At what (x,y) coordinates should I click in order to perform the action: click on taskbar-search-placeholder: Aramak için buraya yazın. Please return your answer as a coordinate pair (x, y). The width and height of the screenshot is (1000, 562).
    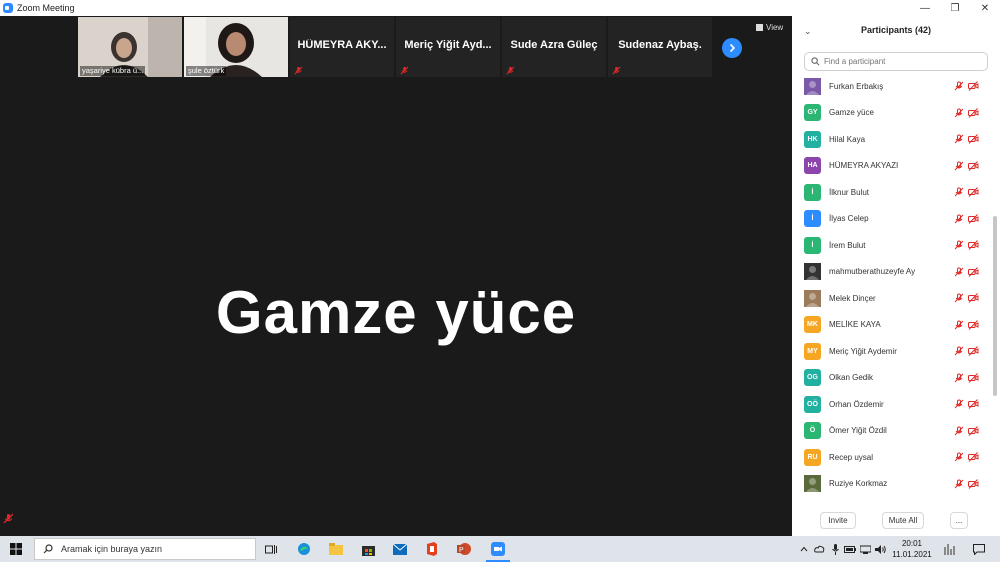
    Looking at the image, I should click on (112, 549).